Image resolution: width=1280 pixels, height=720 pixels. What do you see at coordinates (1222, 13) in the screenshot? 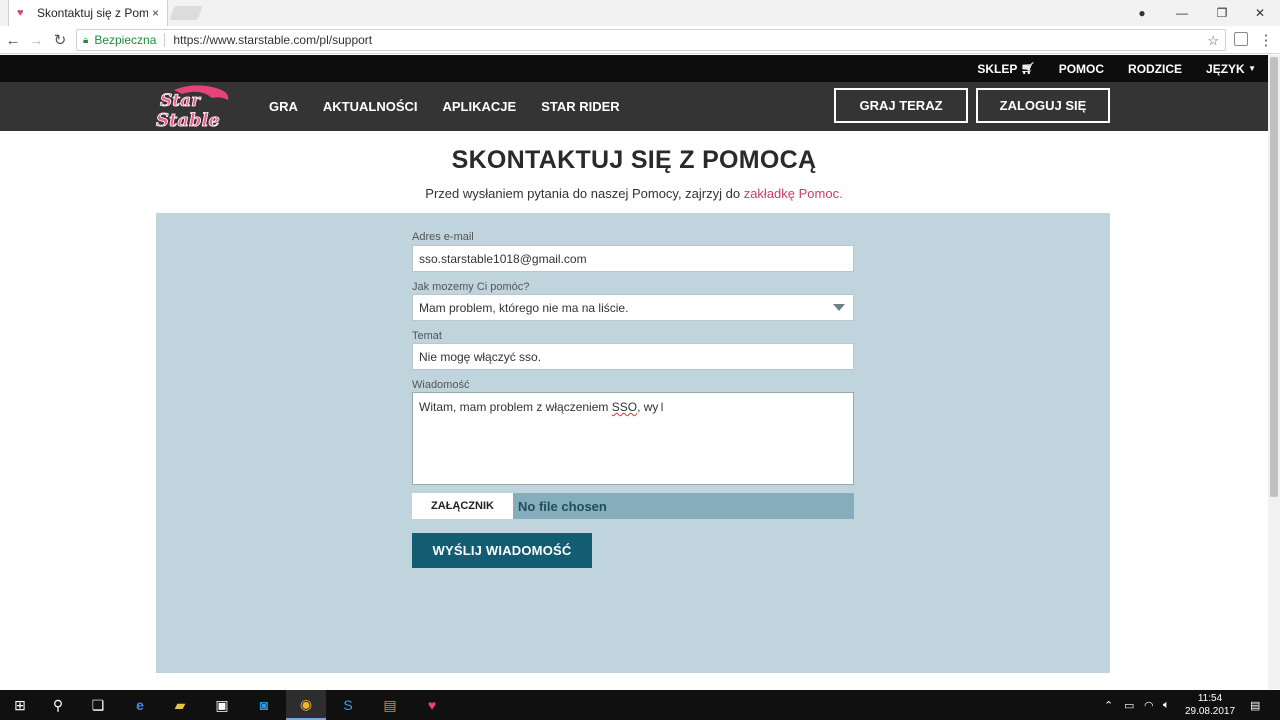
I see `restore-button: ❐` at bounding box center [1222, 13].